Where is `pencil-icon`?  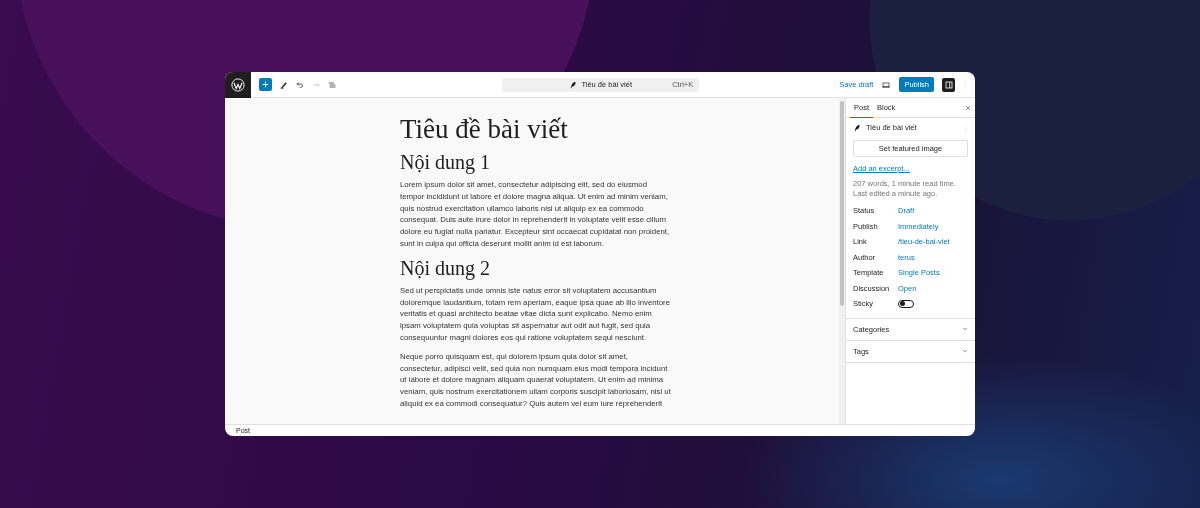
pencil-icon is located at coordinates (284, 84).